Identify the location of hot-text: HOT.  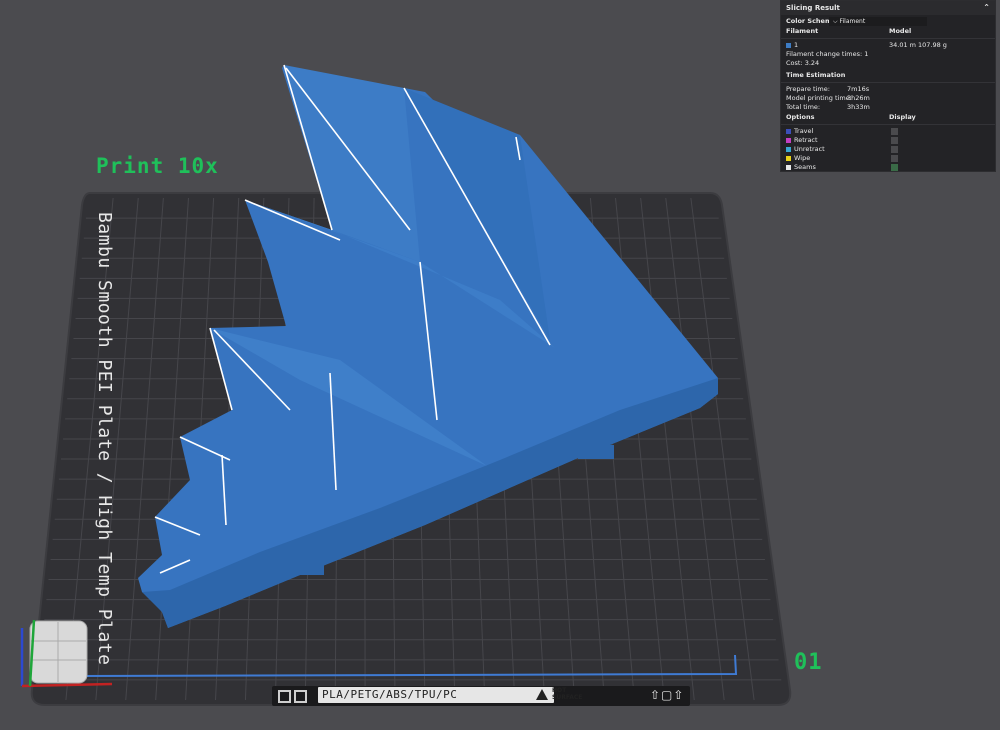
(559, 690).